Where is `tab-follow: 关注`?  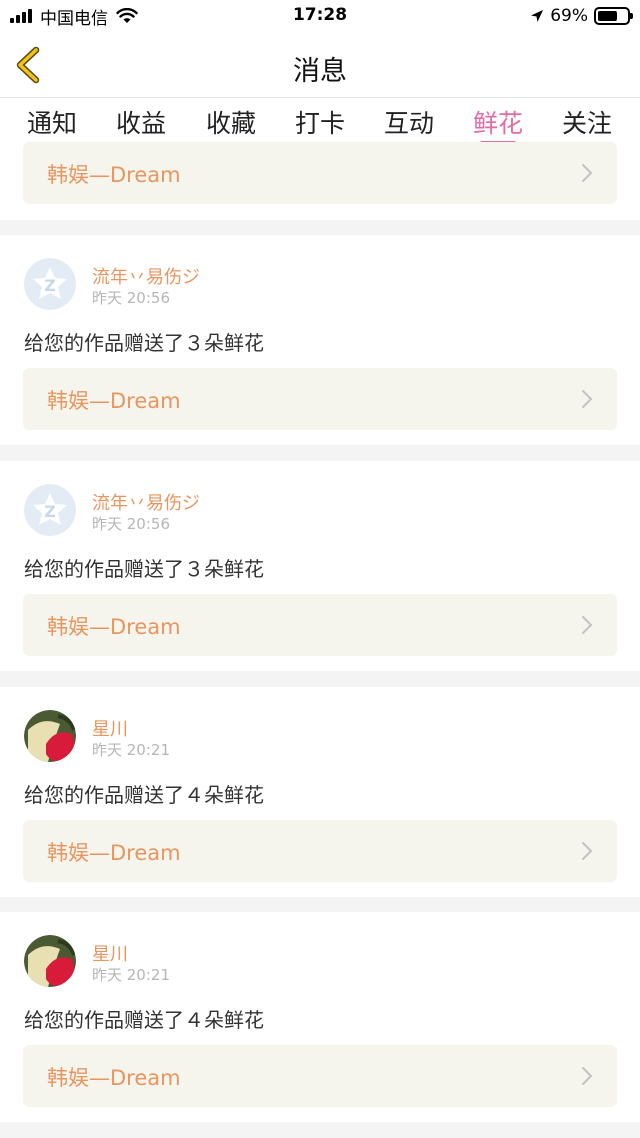 tab-follow: 关注 is located at coordinates (587, 122).